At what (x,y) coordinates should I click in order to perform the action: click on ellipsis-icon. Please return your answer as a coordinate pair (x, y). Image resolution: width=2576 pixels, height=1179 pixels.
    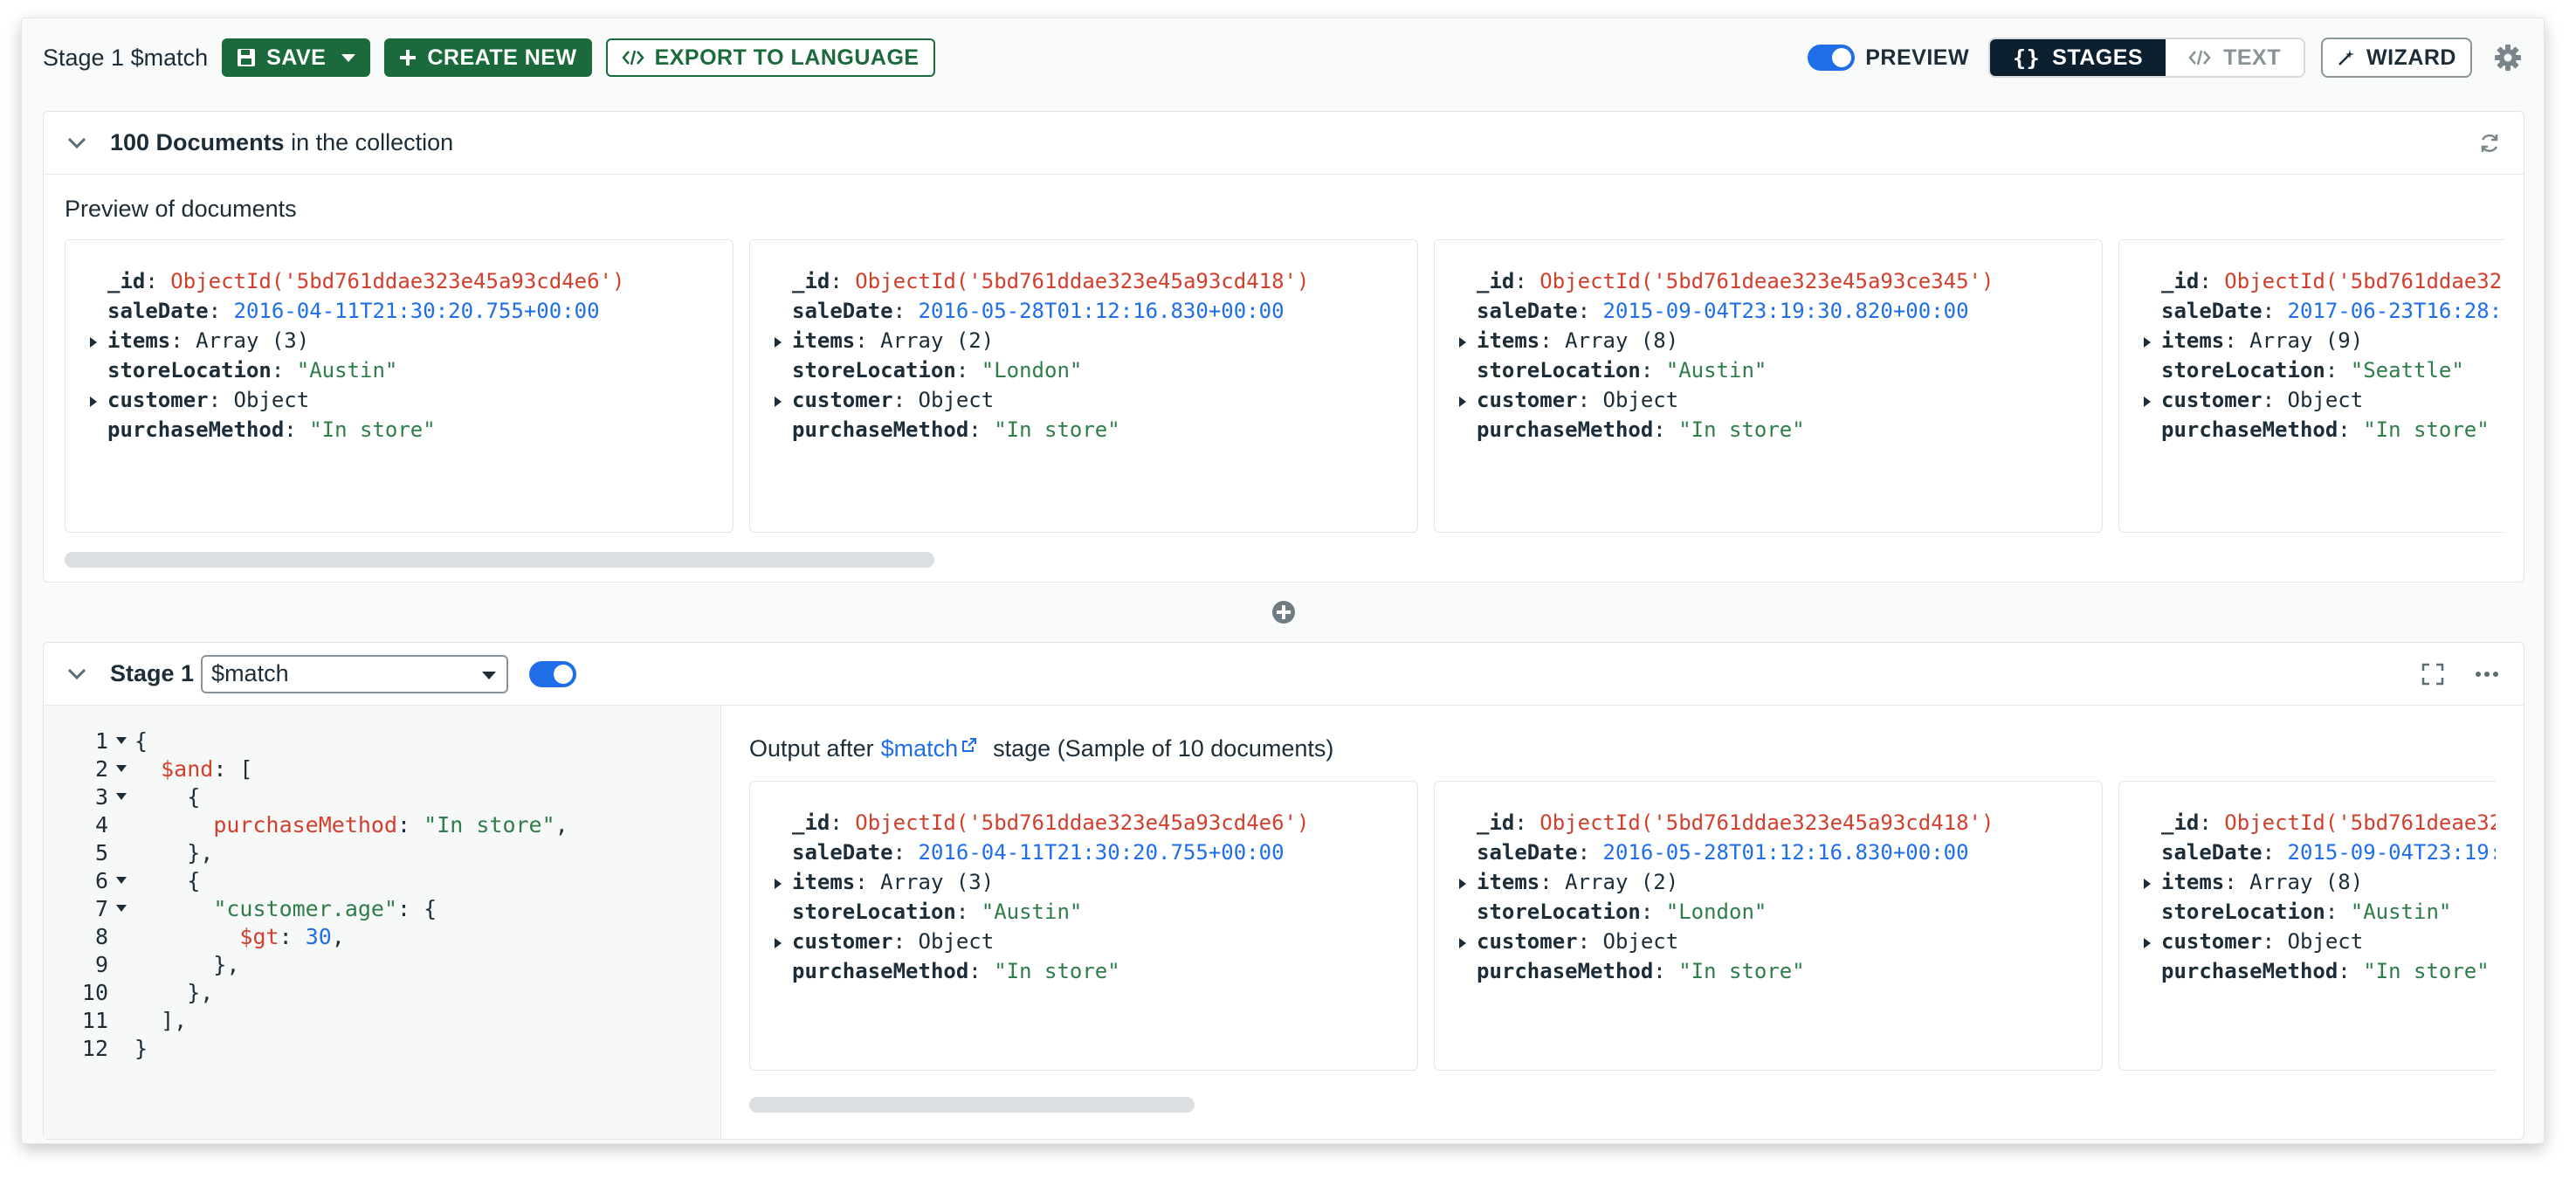
    Looking at the image, I should click on (2487, 674).